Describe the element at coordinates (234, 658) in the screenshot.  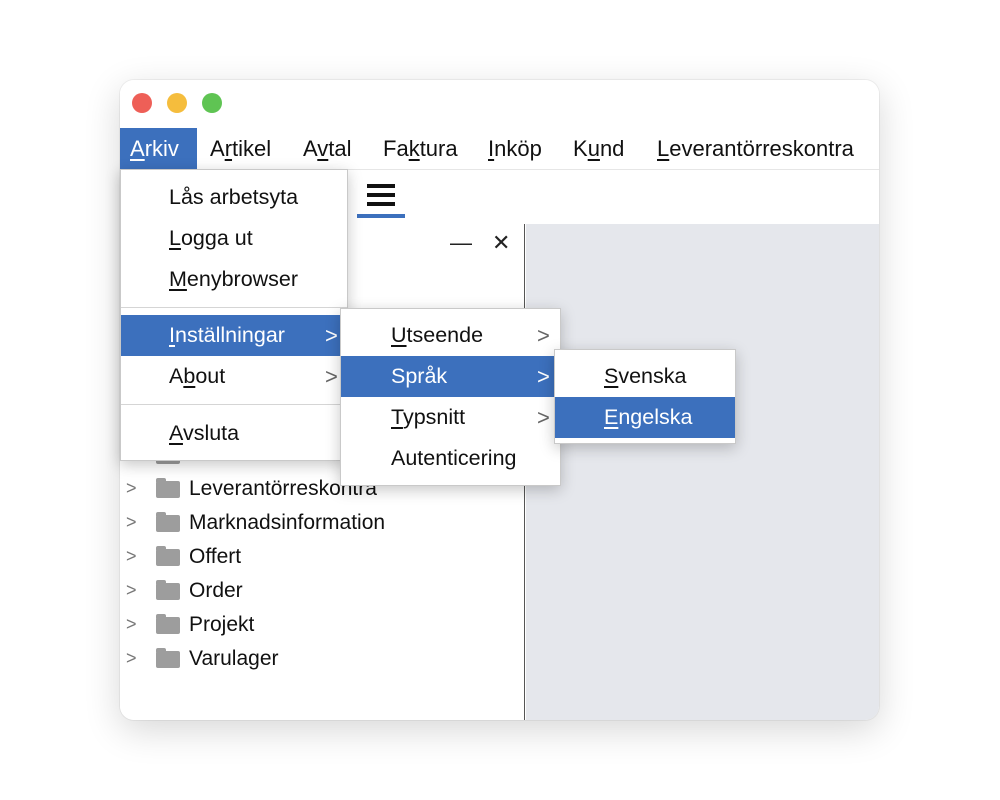
I see `tree-item-label: Varulager` at that location.